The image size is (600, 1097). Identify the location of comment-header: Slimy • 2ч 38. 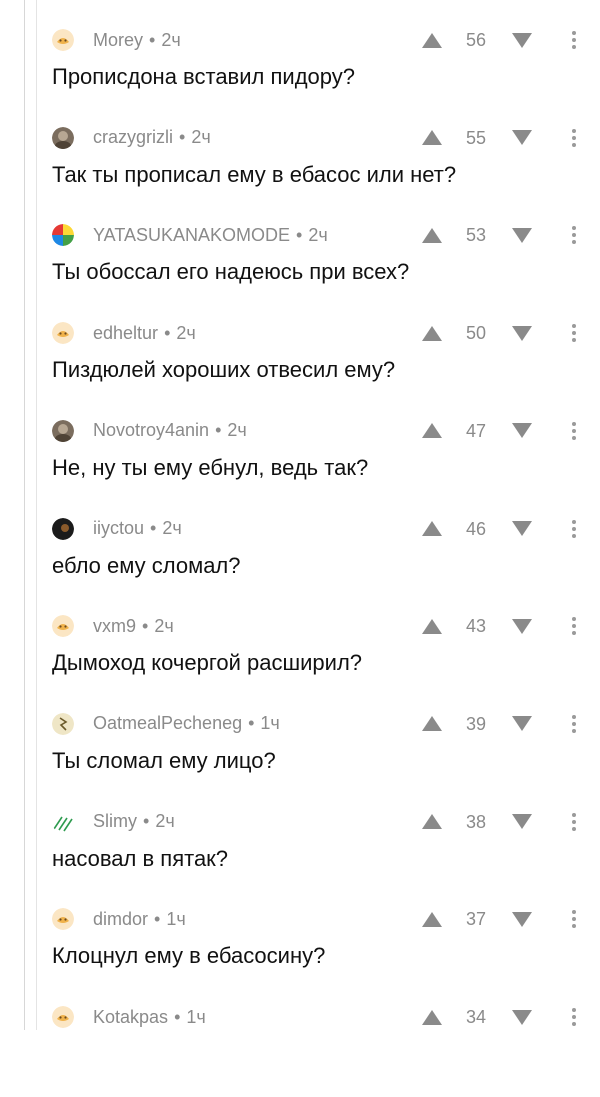
(326, 822).